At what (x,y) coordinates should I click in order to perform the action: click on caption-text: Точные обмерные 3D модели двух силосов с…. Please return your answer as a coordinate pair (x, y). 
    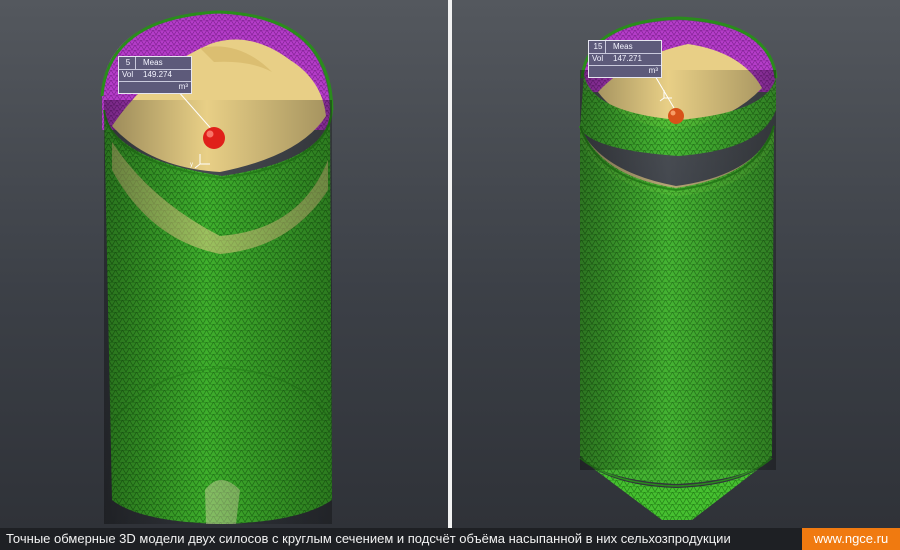
    Looking at the image, I should click on (368, 538).